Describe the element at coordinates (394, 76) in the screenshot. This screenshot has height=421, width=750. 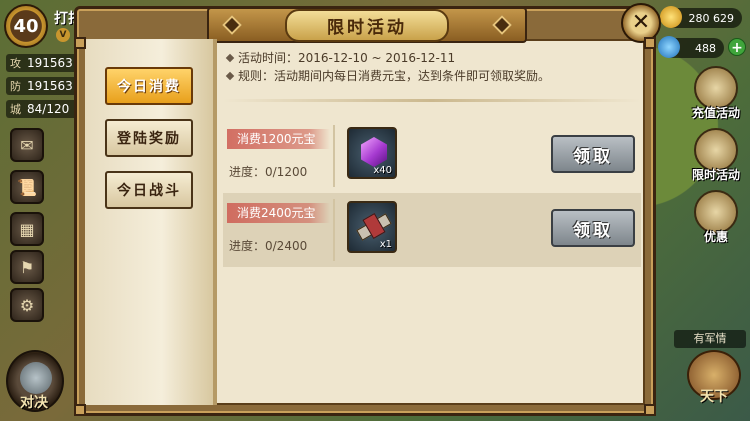
I see `rules-text: 规则：活动期间内每日消费元宝，达到条件即可领取奖励。` at that location.